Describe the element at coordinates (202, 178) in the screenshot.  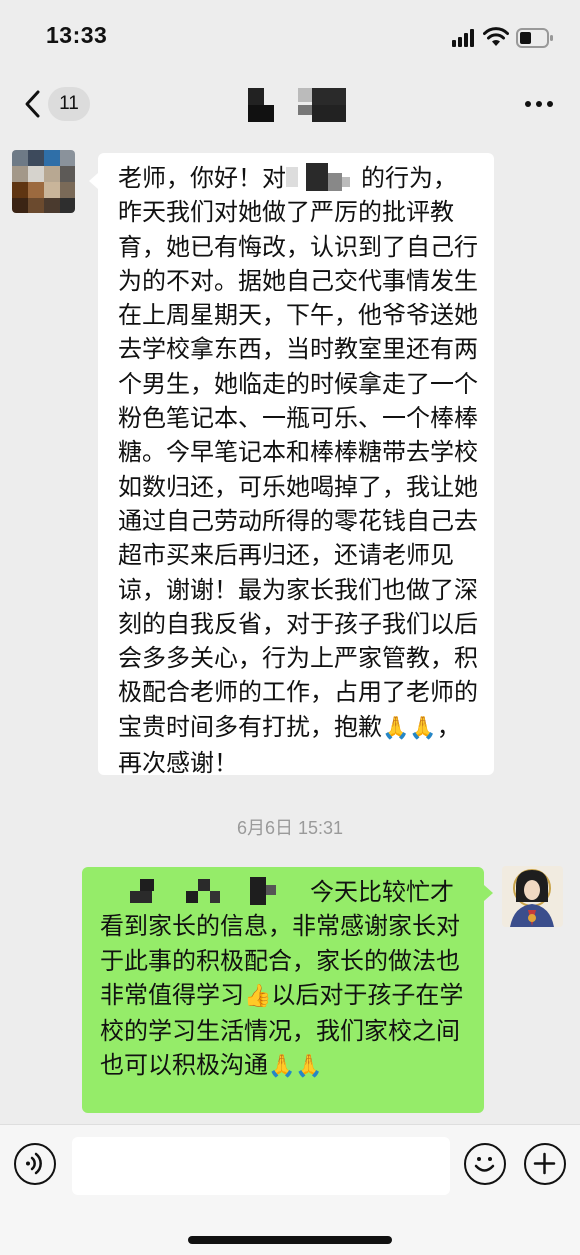
I see `message-text: 老师，你好！对` at that location.